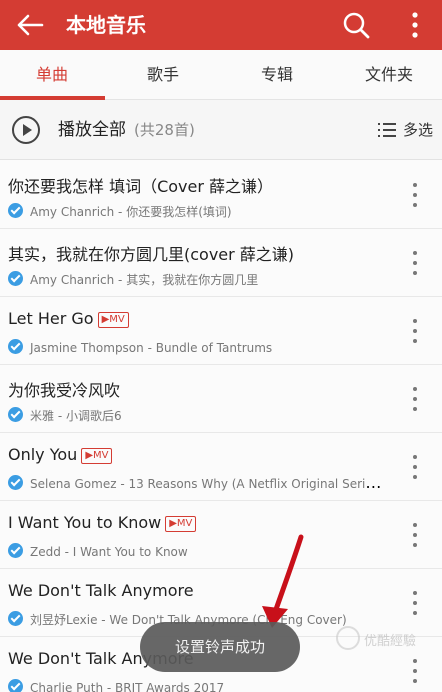 The image size is (442, 692). What do you see at coordinates (151, 254) in the screenshot?
I see `song-title: 其实，我就在你方圆几里(cover 薛之谦)` at bounding box center [151, 254].